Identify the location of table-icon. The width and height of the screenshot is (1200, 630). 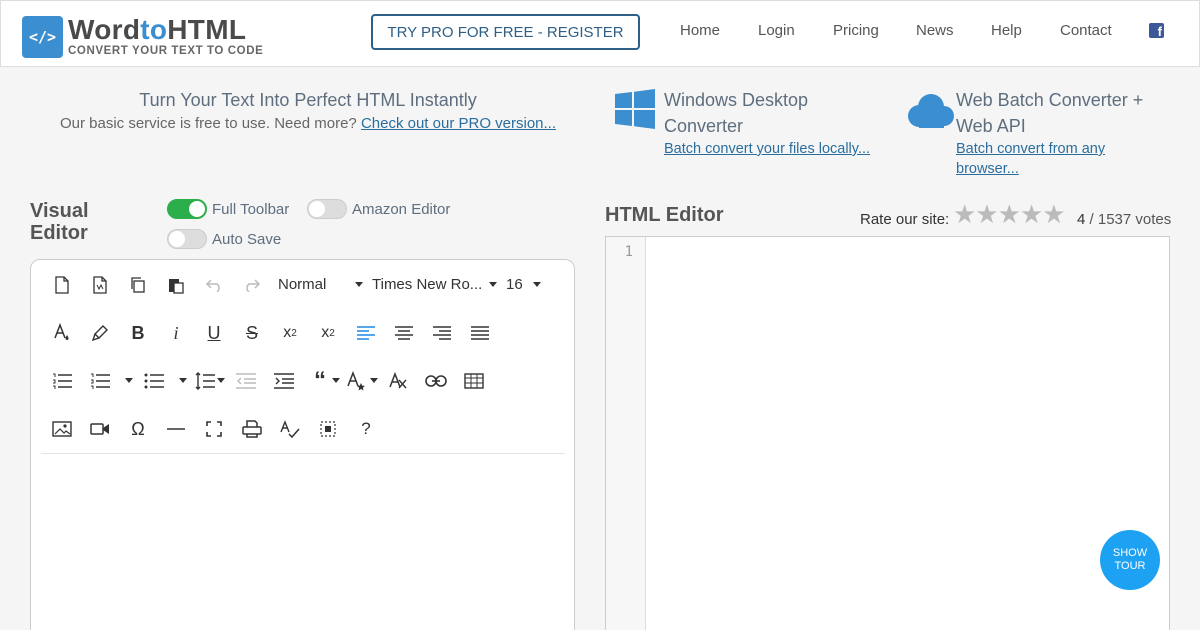
(474, 381).